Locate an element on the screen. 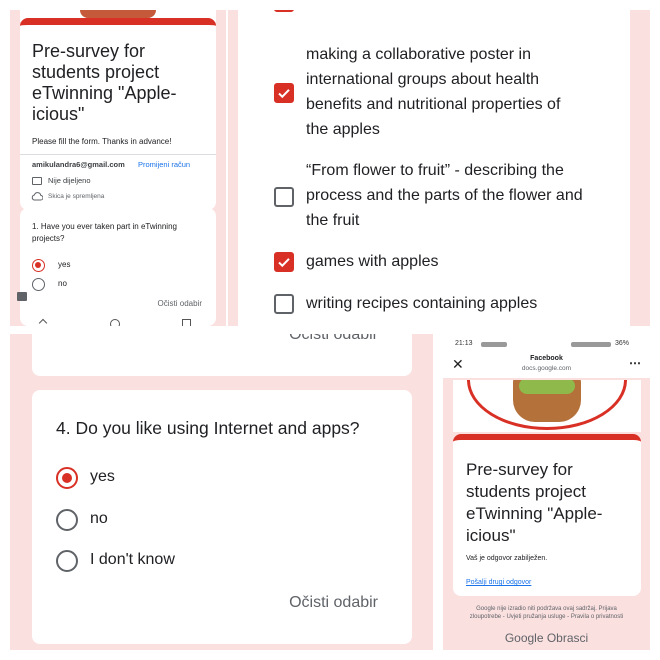 This screenshot has width=660, height=660. response-recorded: Vaš je odgovor zabilježen. is located at coordinates (507, 558).